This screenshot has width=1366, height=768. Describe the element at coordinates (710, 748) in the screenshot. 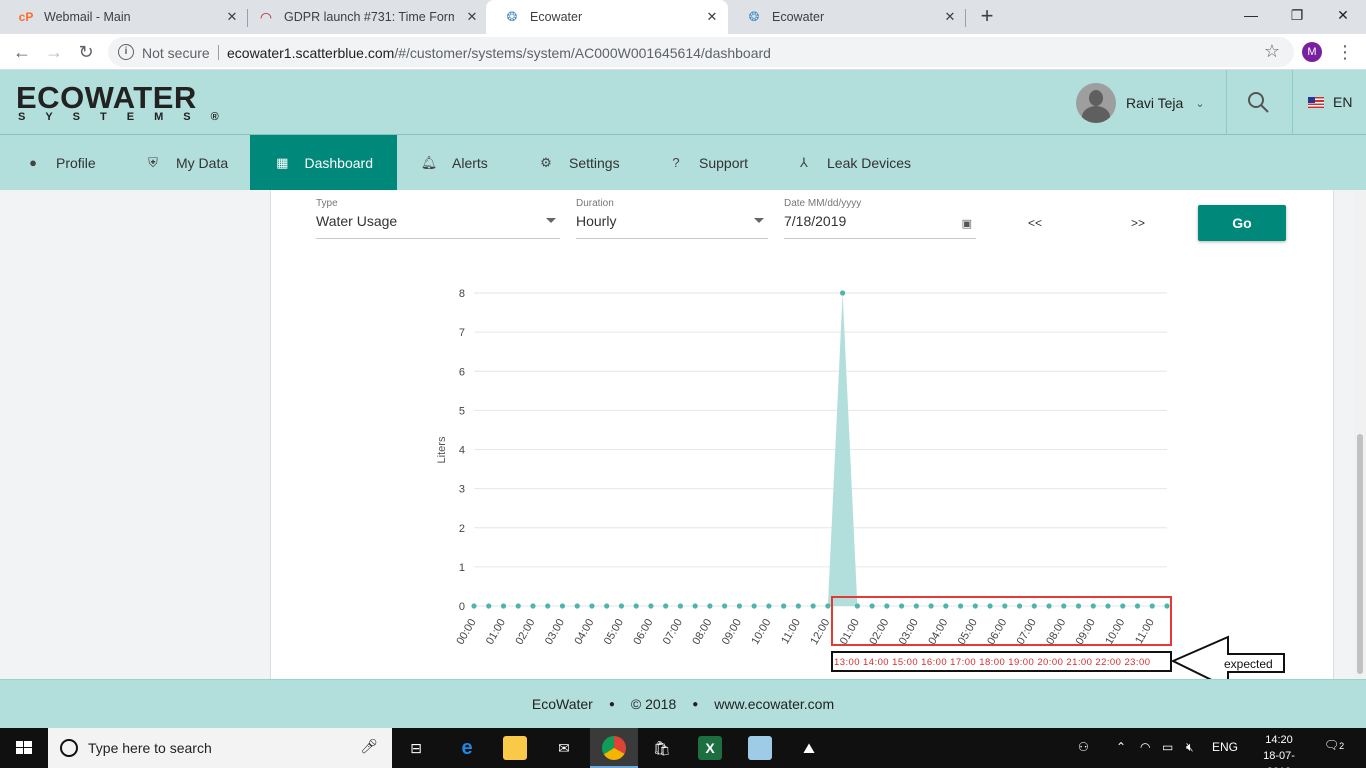

I see `excel-icon: X` at that location.